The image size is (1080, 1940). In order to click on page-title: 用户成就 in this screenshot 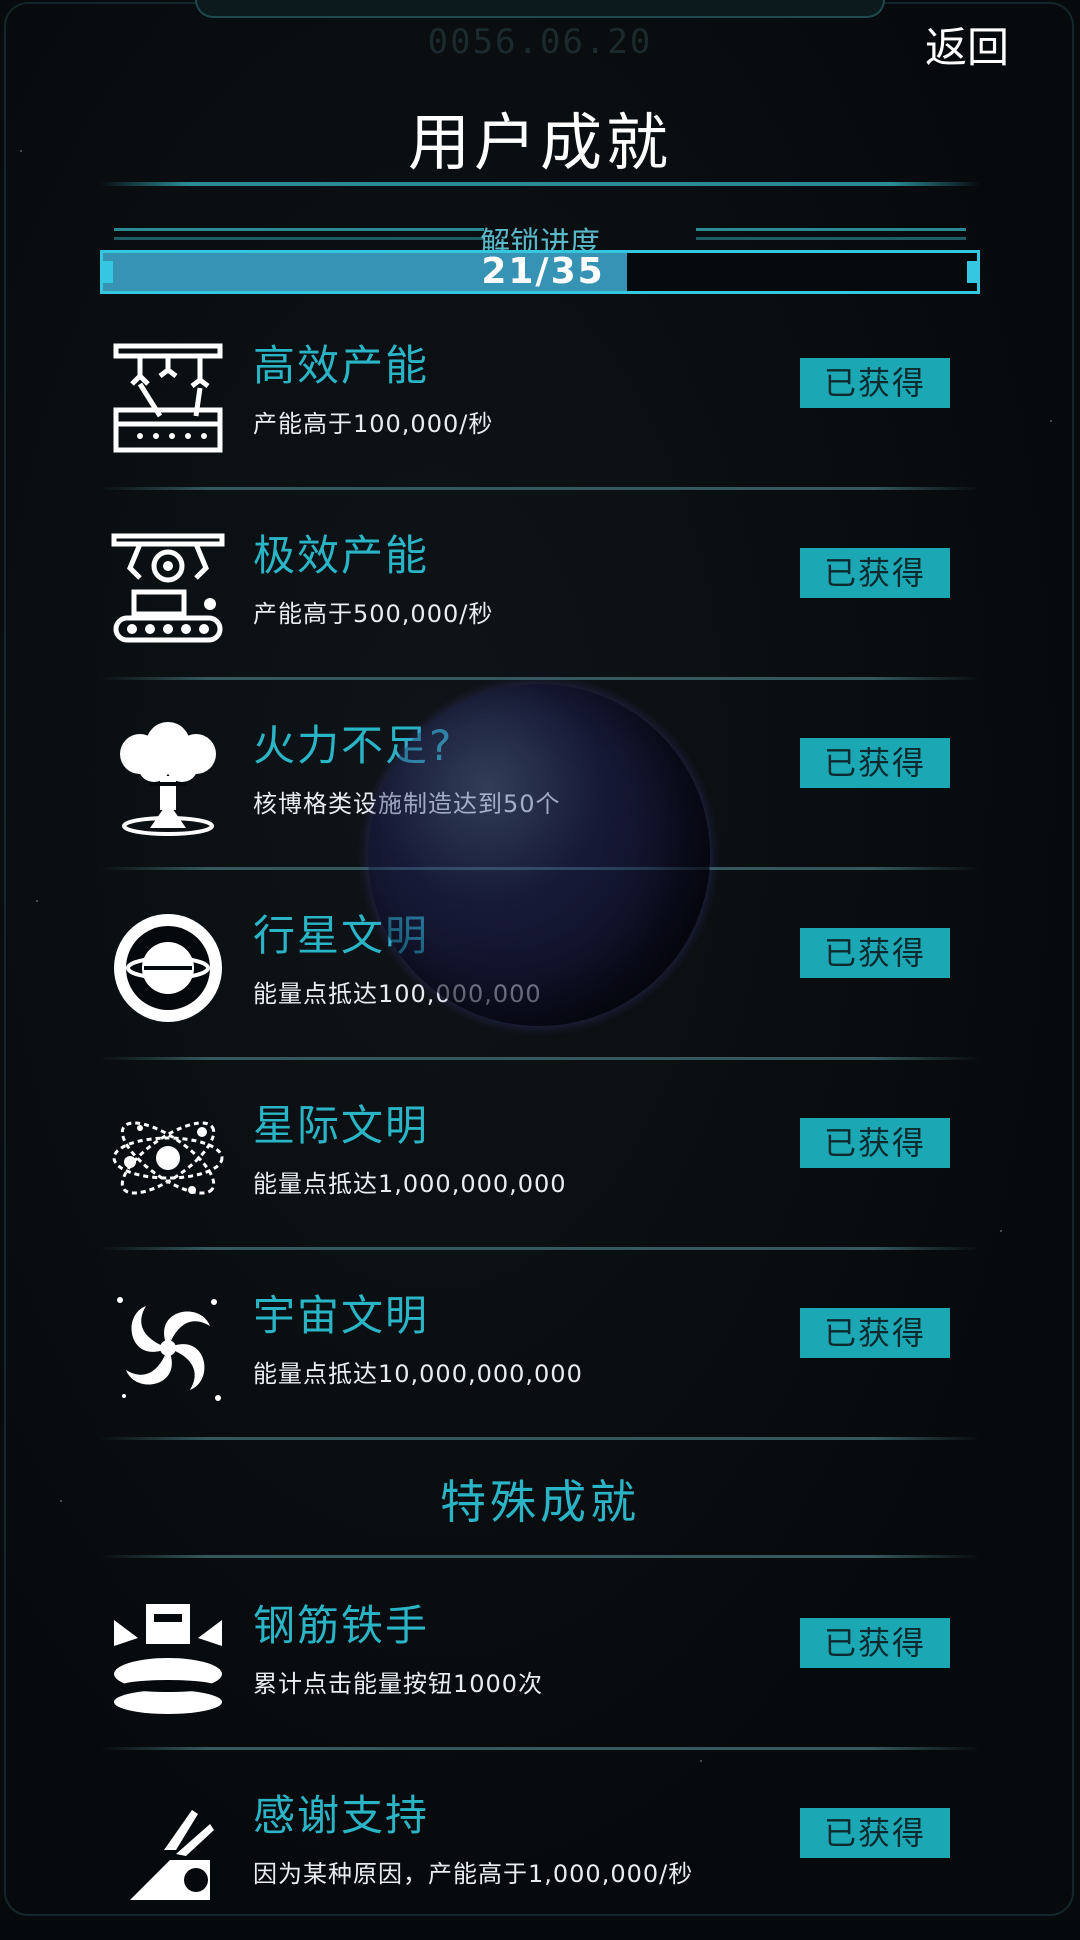, I will do `click(539, 142)`.